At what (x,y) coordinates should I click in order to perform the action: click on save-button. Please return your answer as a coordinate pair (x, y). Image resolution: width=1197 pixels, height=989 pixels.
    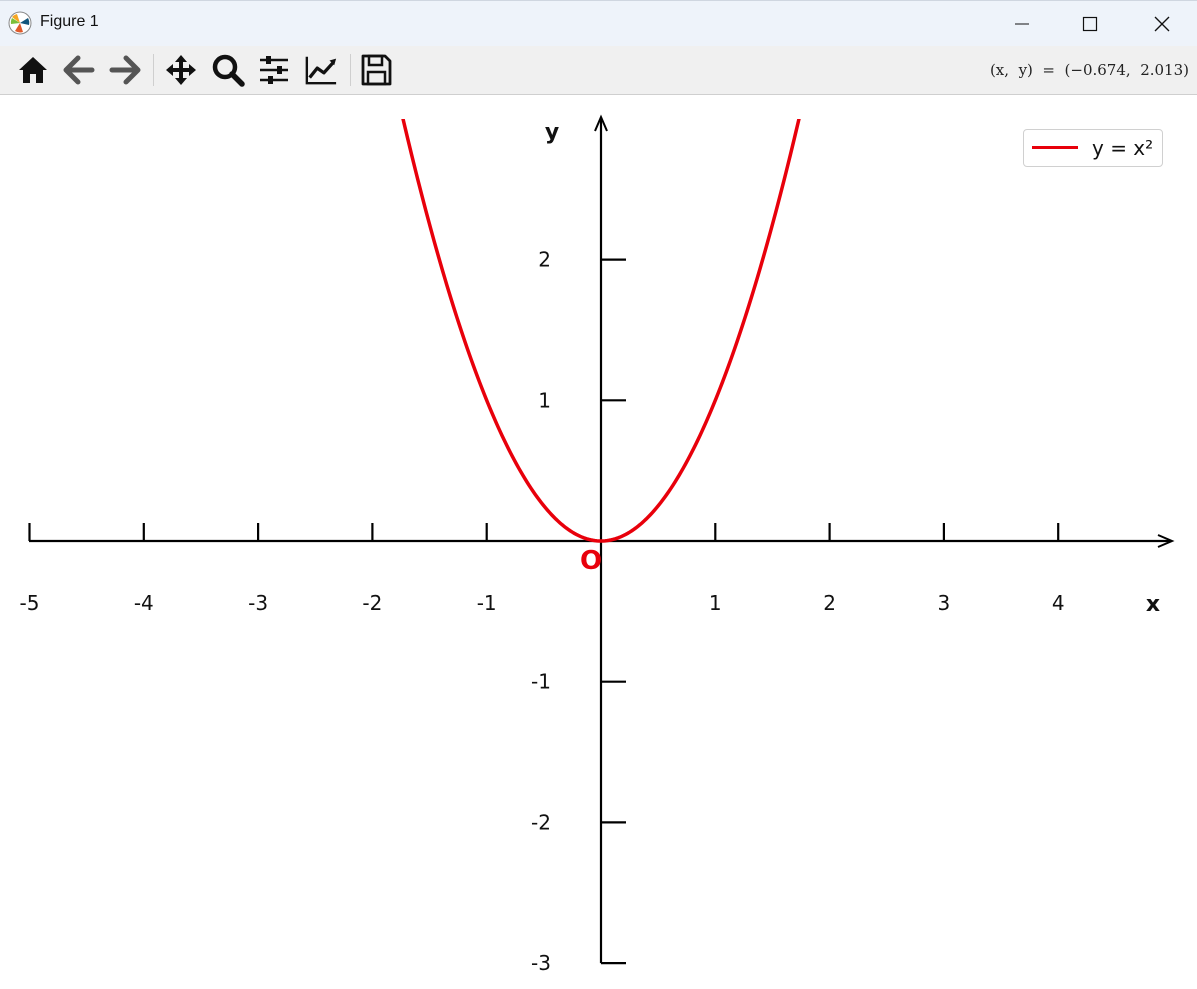
    Looking at the image, I should click on (376, 70).